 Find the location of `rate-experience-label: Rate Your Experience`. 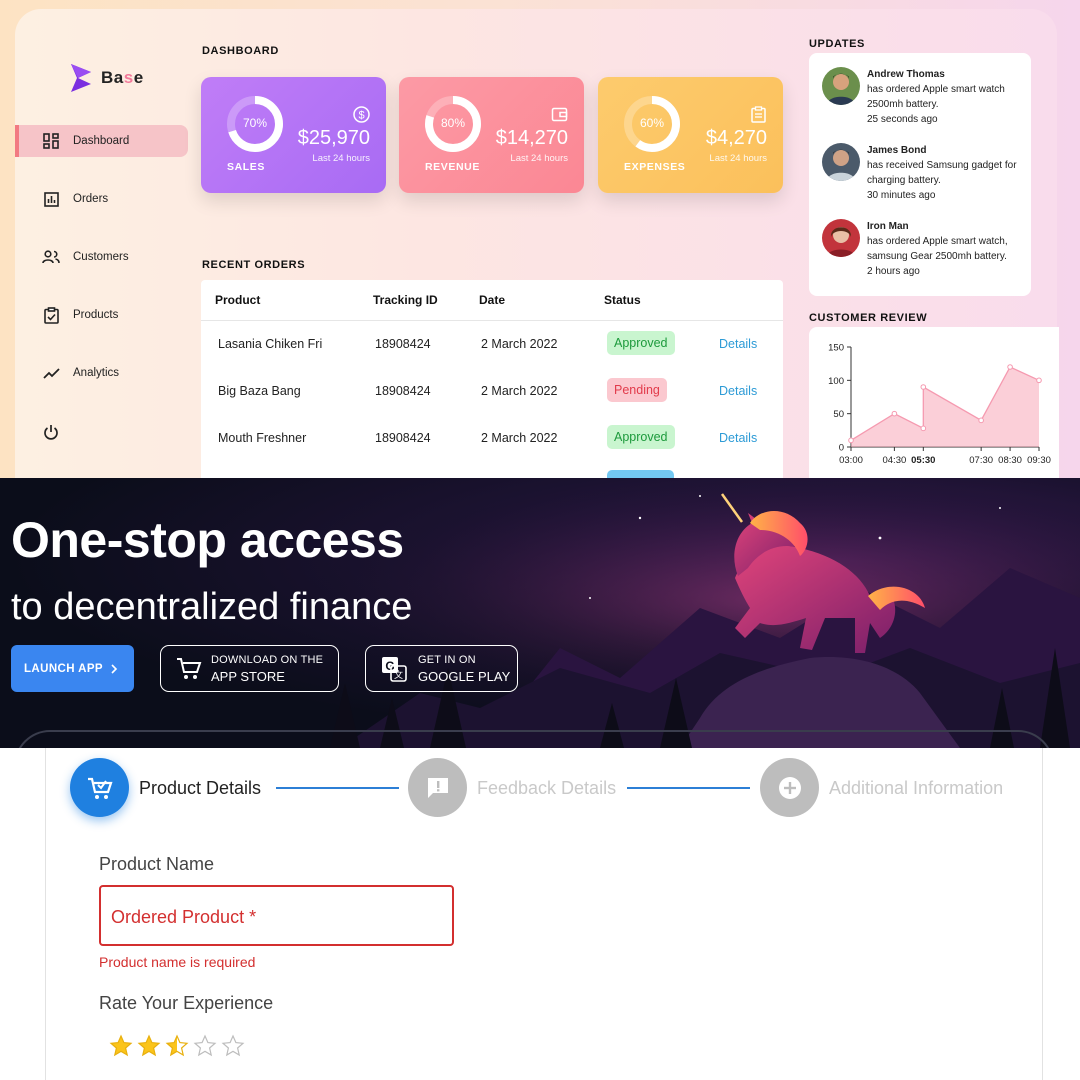

rate-experience-label: Rate Your Experience is located at coordinates (186, 1003).